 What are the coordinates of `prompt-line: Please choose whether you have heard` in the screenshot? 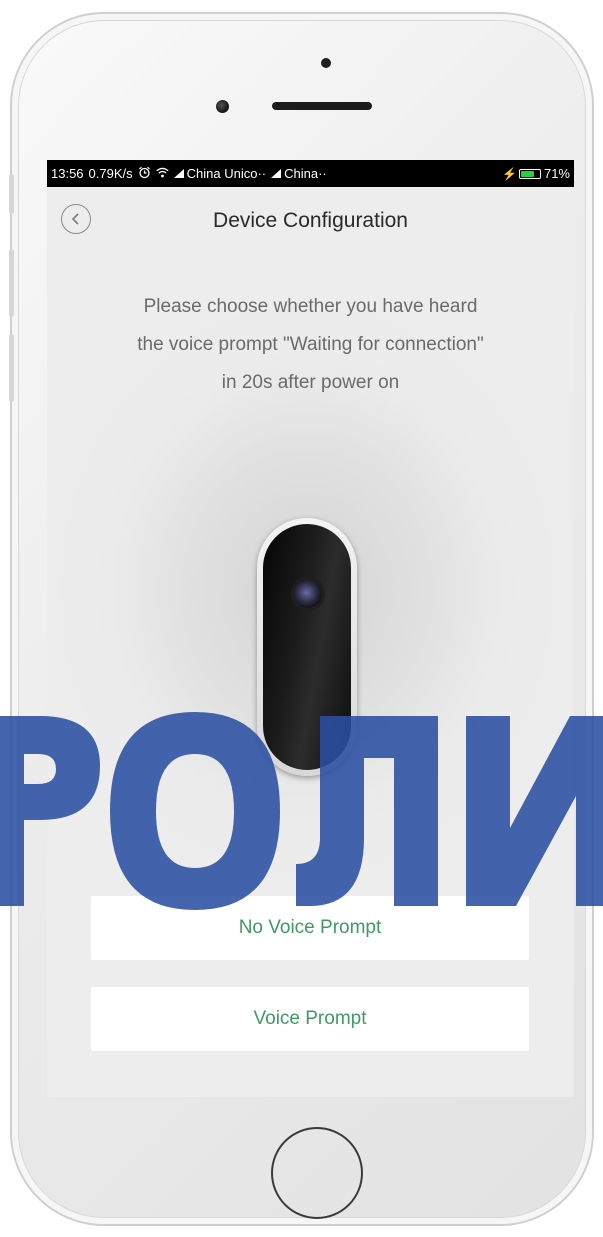 It's located at (310, 306).